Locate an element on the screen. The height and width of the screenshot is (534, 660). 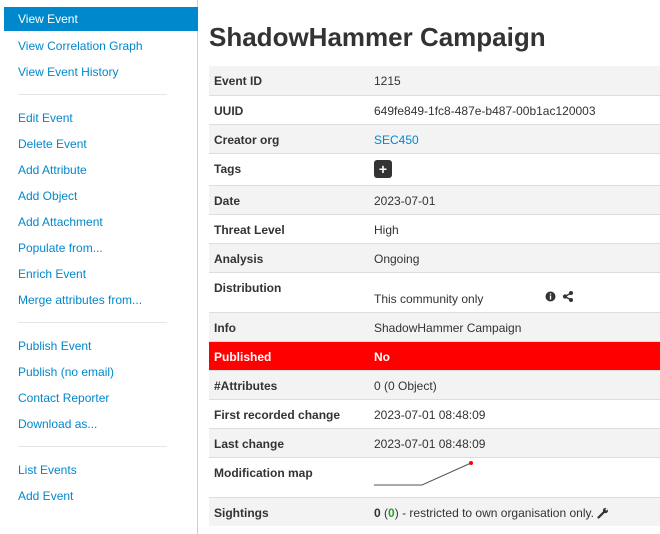
sidebar-item-view-event: View Event is located at coordinates (101, 19).